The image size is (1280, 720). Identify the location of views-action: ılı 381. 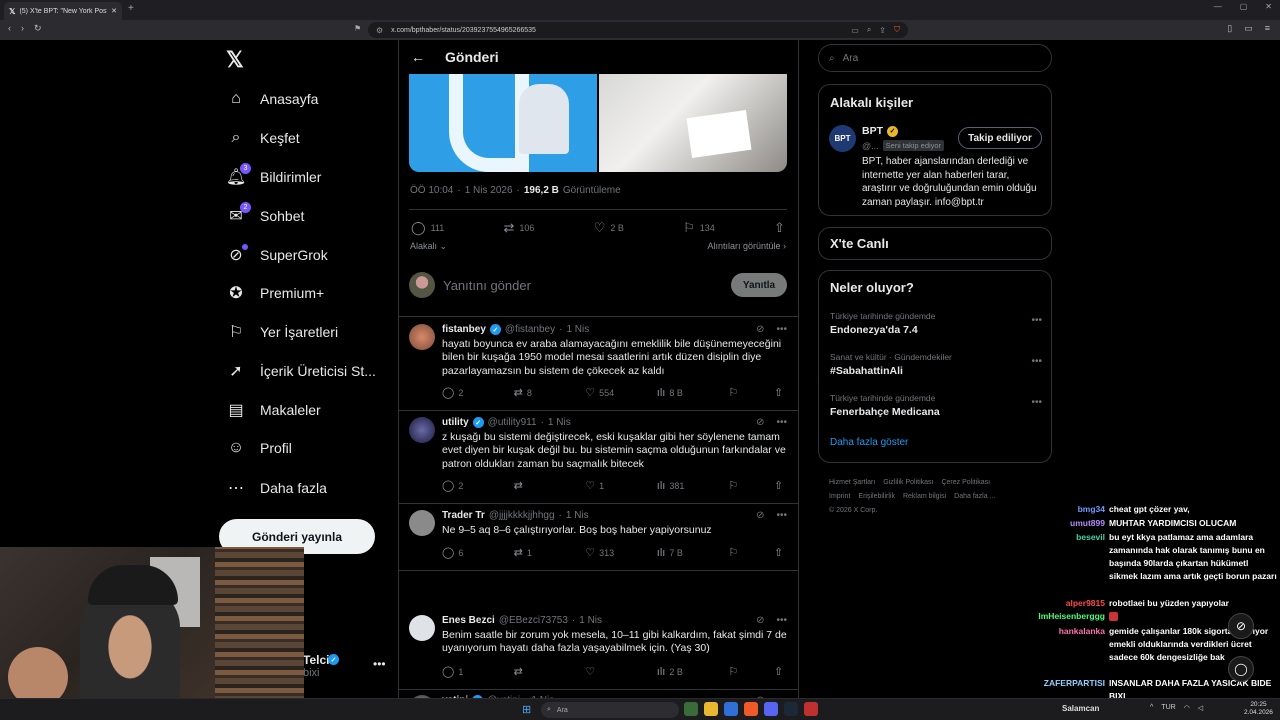
(677, 485).